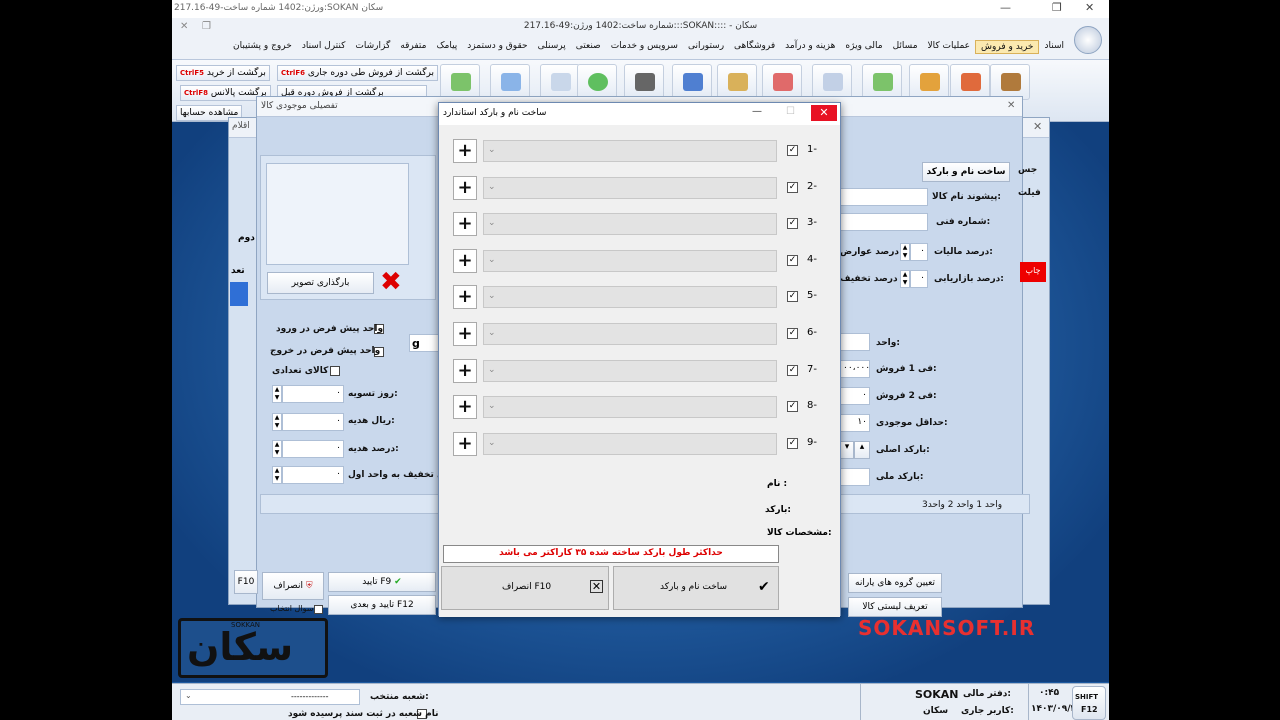 The width and height of the screenshot is (1280, 720). What do you see at coordinates (320, 283) in the screenshot?
I see `upload-image-button: بارگذاری تصویر` at bounding box center [320, 283].